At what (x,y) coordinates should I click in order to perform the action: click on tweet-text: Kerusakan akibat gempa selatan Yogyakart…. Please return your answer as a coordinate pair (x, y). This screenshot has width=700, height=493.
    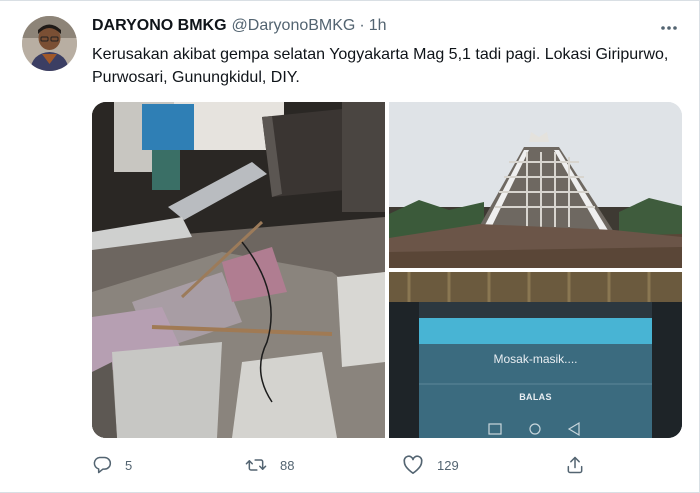
    Looking at the image, I should click on (380, 66).